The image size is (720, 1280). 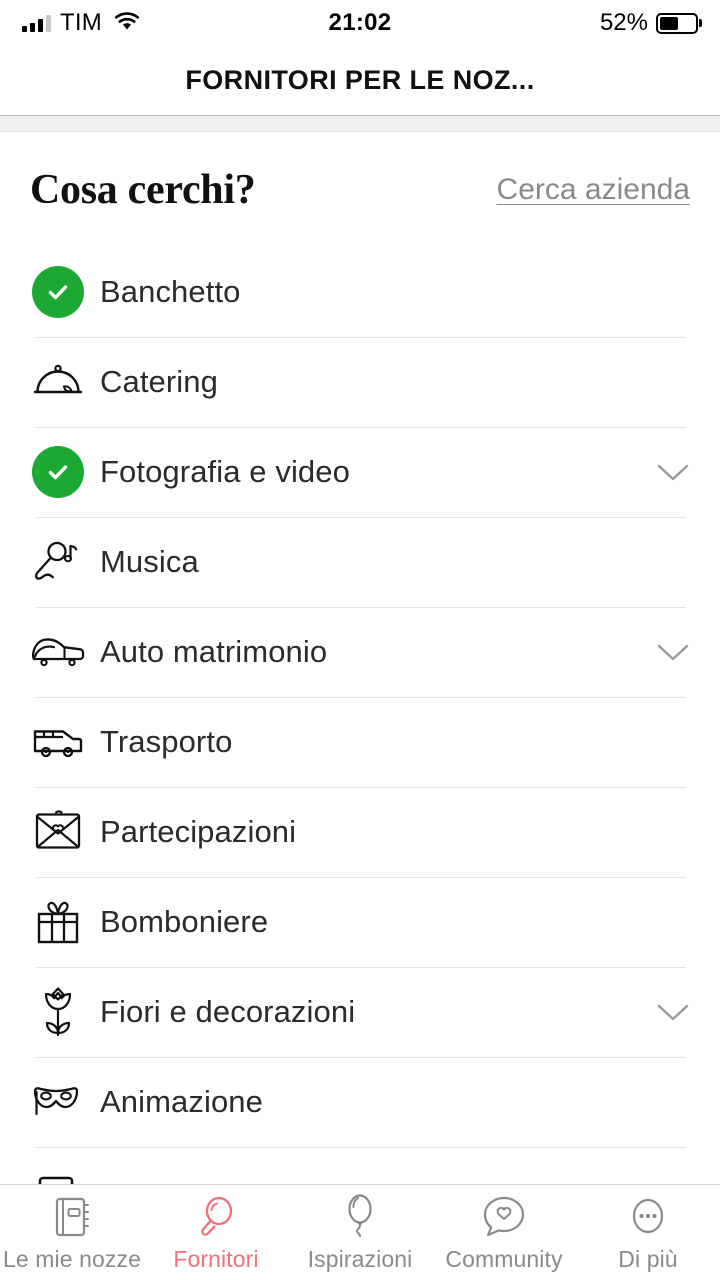 What do you see at coordinates (58, 382) in the screenshot?
I see `cloche-icon` at bounding box center [58, 382].